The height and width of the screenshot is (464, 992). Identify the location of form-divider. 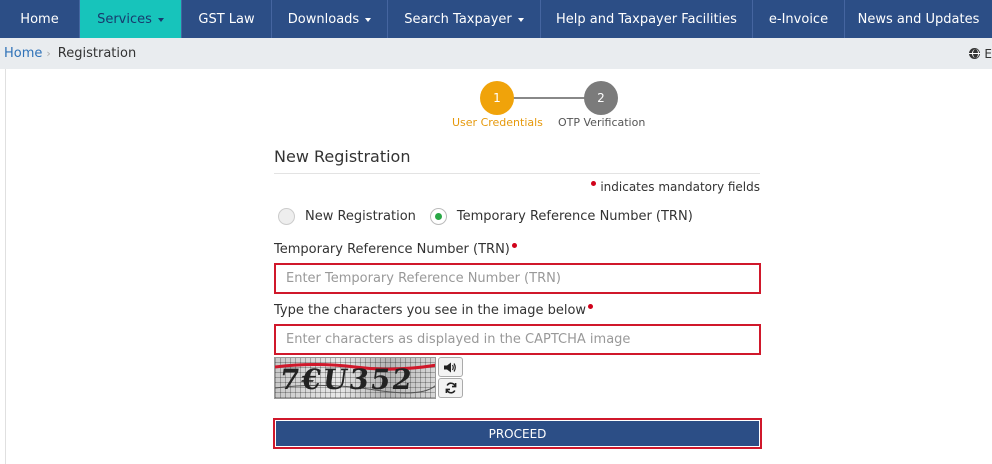
(517, 173).